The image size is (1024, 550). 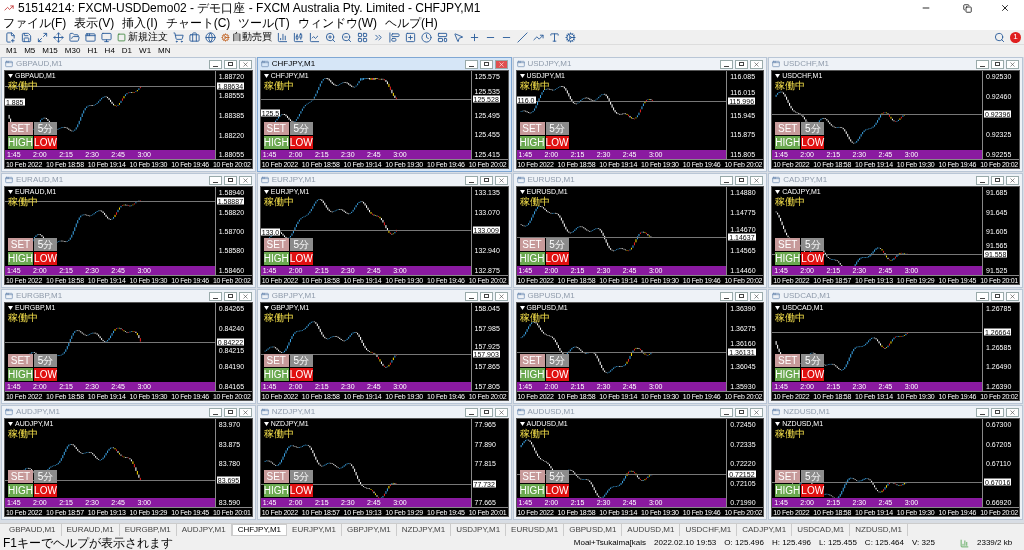 What do you see at coordinates (148, 530) in the screenshot?
I see `chart-tab: EURGBP,M1` at bounding box center [148, 530].